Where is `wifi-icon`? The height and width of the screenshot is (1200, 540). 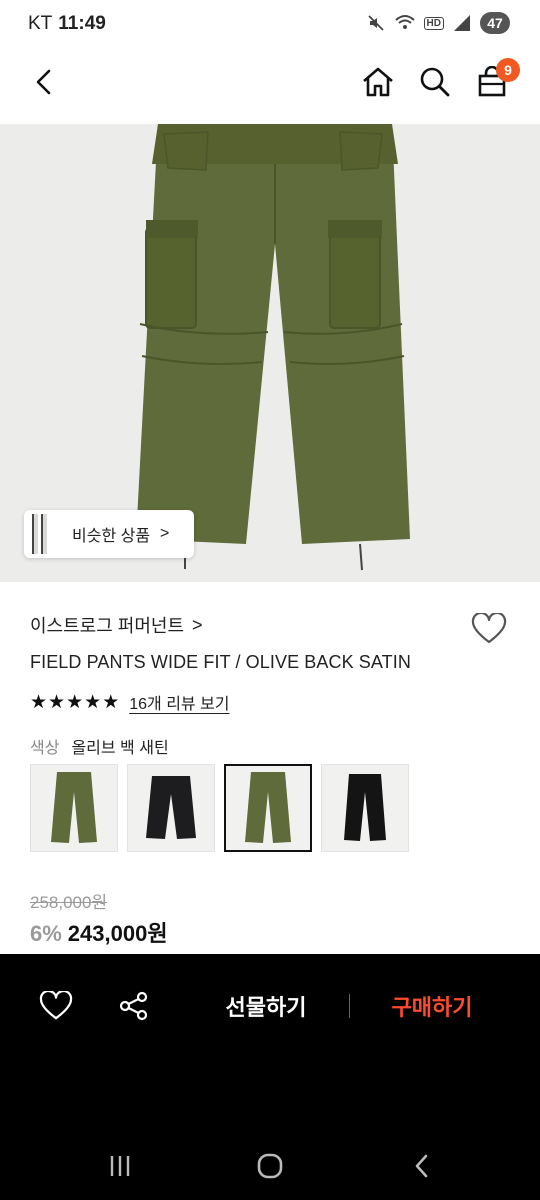 wifi-icon is located at coordinates (404, 22).